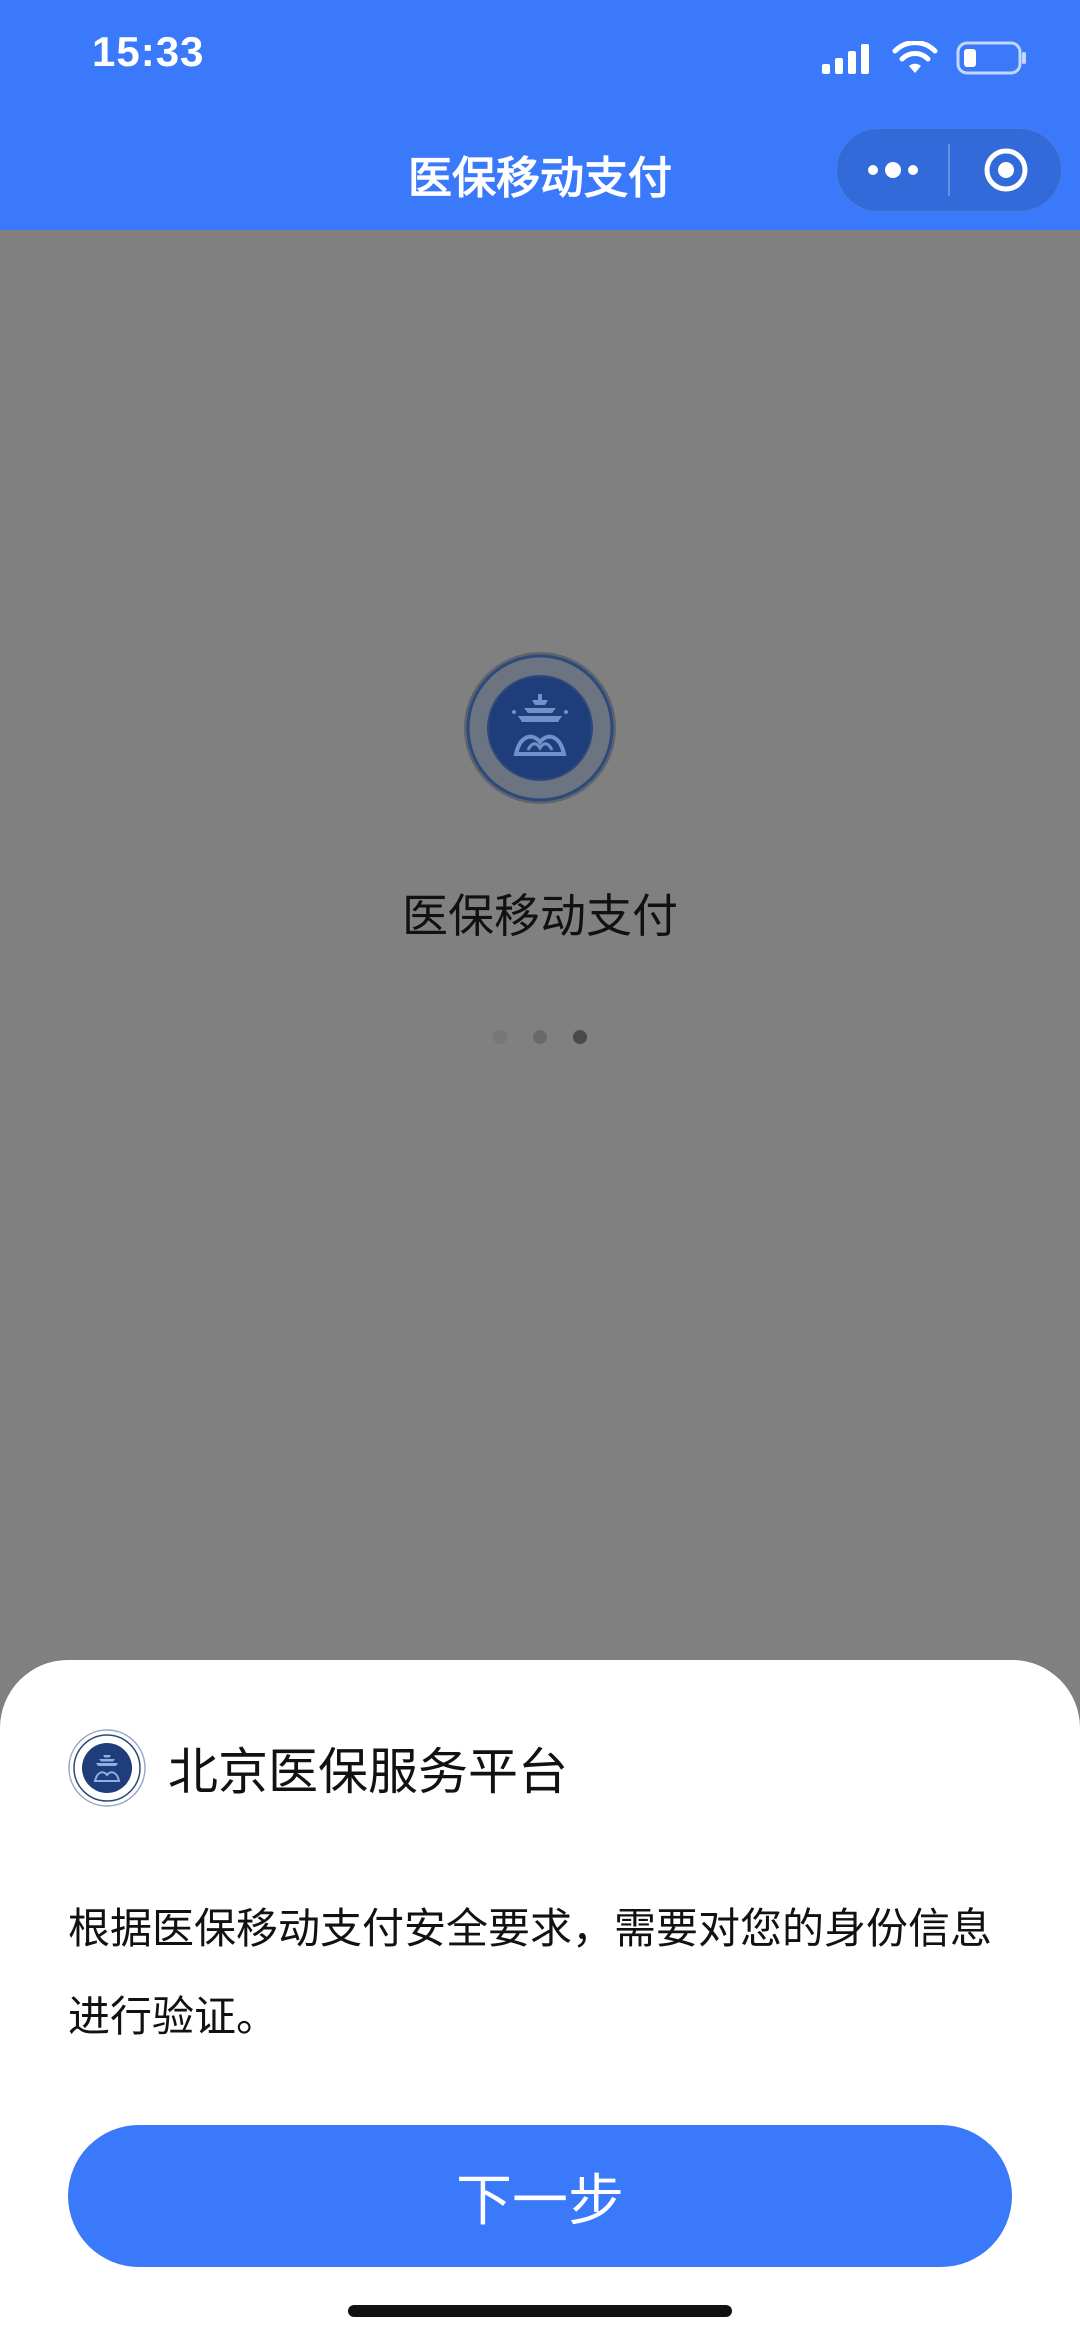 The image size is (1080, 2337). What do you see at coordinates (540, 60) in the screenshot?
I see `status-bar: 15:33` at bounding box center [540, 60].